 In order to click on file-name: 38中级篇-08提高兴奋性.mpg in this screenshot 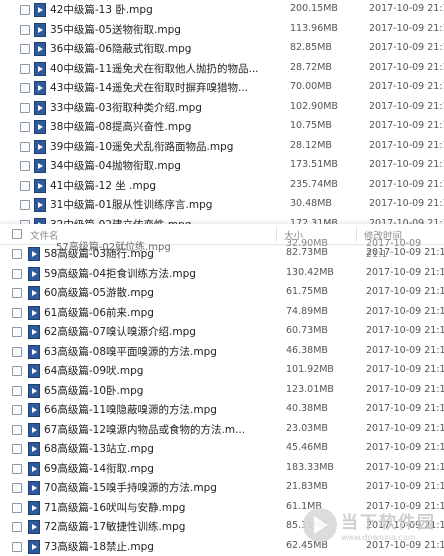, I will do `click(120, 126)`.